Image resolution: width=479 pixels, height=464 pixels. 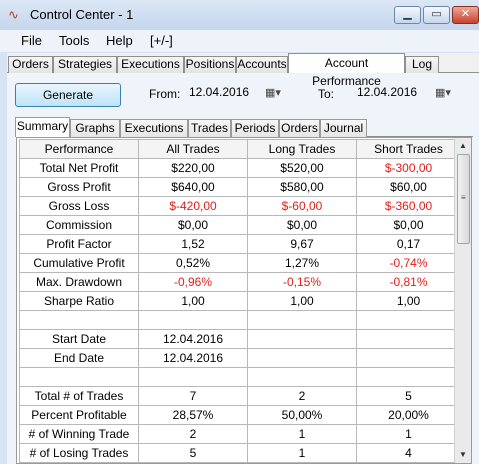 I want to click on row-label: # of Losing Trades, so click(x=79, y=453).